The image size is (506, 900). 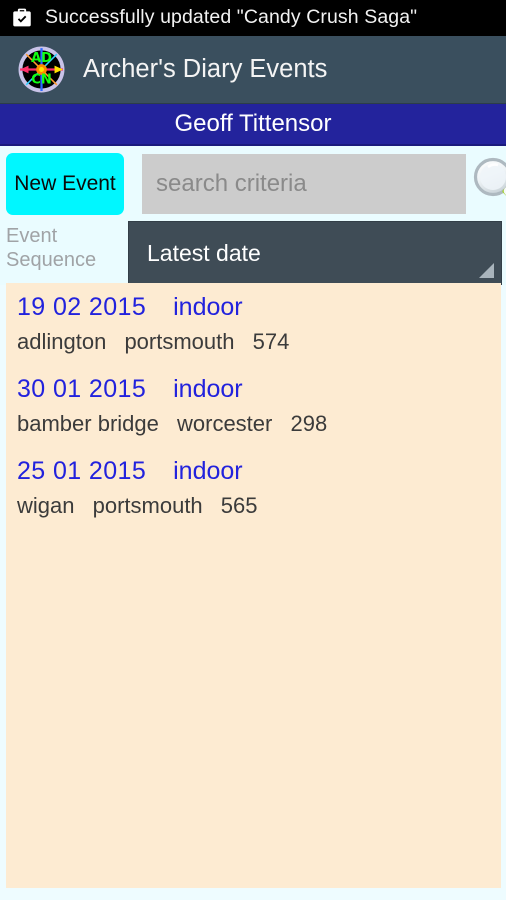 What do you see at coordinates (46, 505) in the screenshot?
I see `event-club: wigan` at bounding box center [46, 505].